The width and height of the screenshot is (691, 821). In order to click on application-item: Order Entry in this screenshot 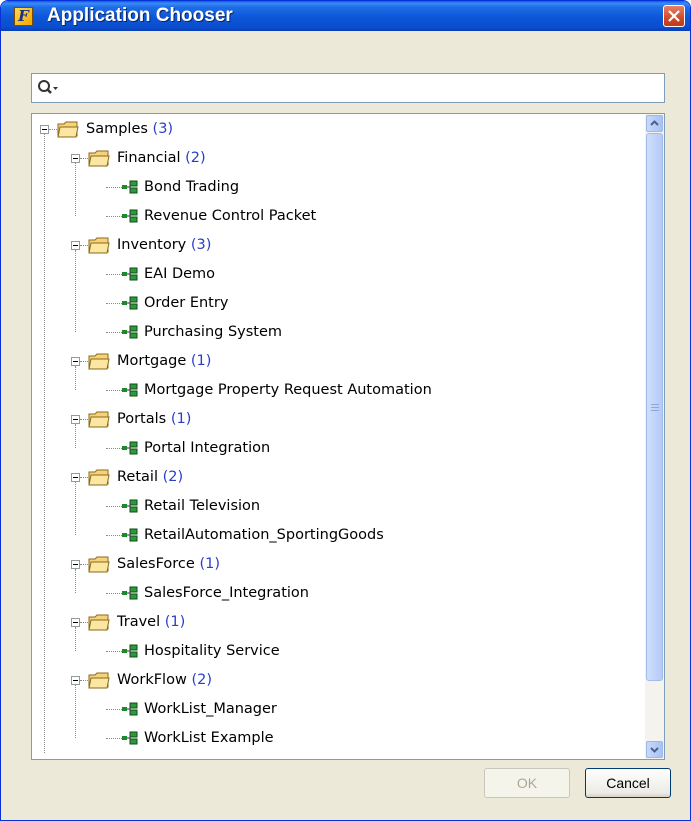, I will do `click(338, 303)`.